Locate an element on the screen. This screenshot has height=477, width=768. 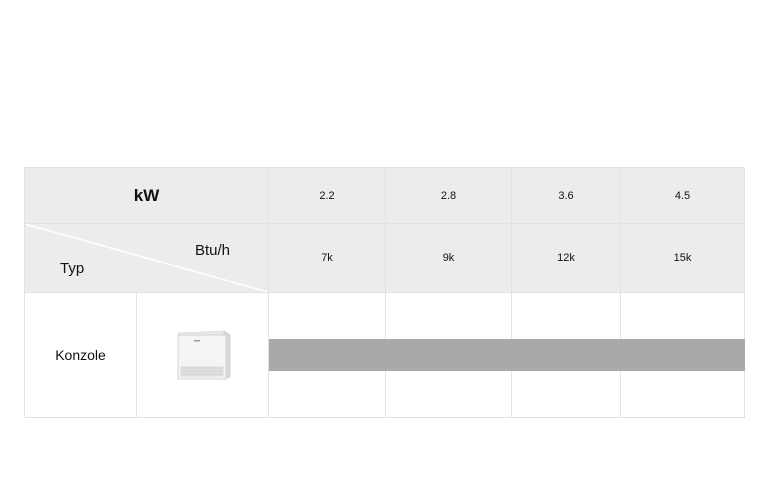
kw-value-cell: 2.2 is located at coordinates (327, 196).